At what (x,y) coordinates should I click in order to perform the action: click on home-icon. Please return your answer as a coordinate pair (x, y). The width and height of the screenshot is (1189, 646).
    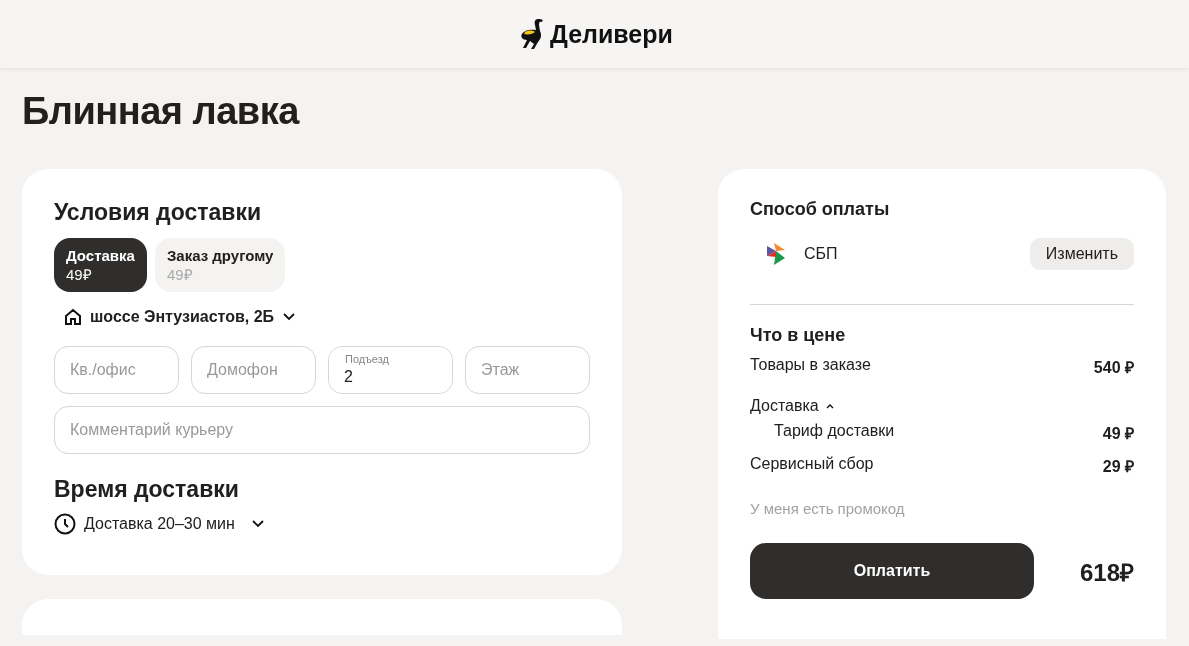
    Looking at the image, I should click on (73, 317).